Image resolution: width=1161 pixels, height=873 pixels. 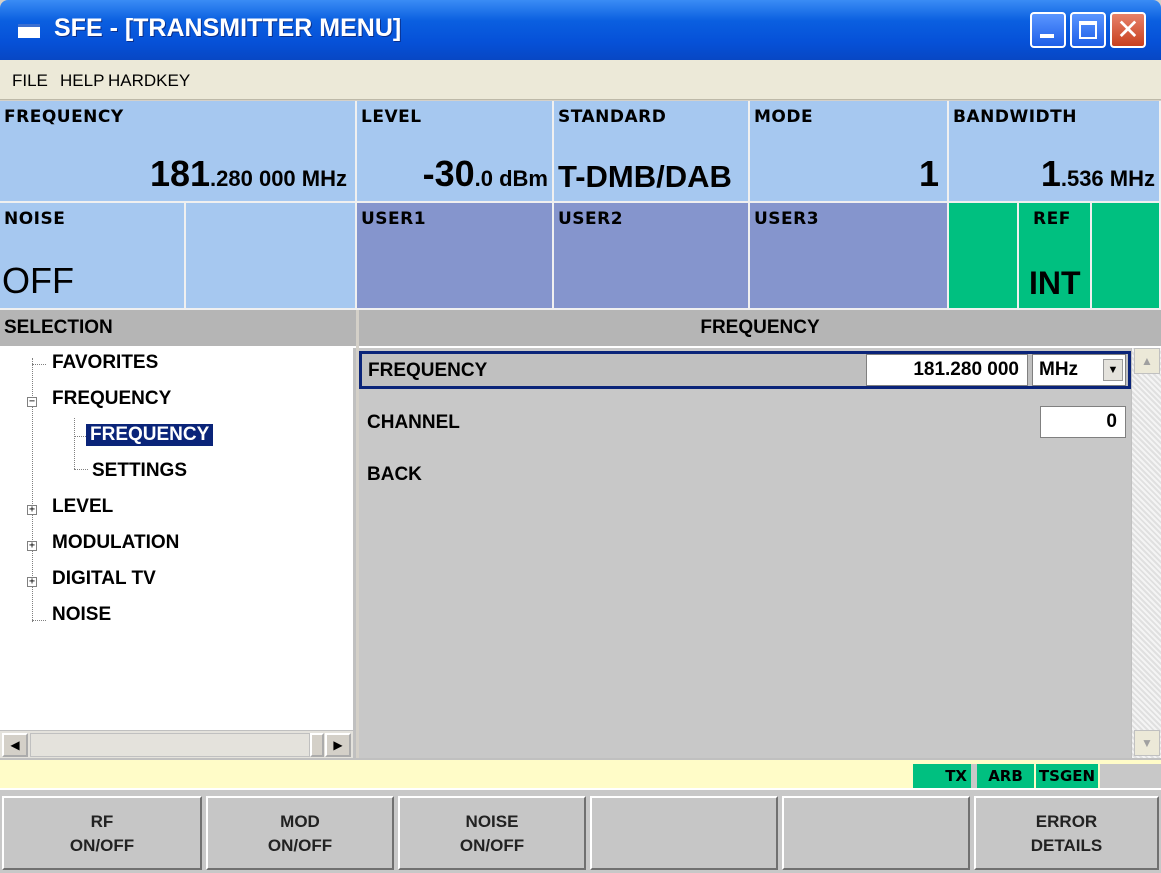 I want to click on level-tile: LEVEL -30.0 dBm, so click(x=455, y=152).